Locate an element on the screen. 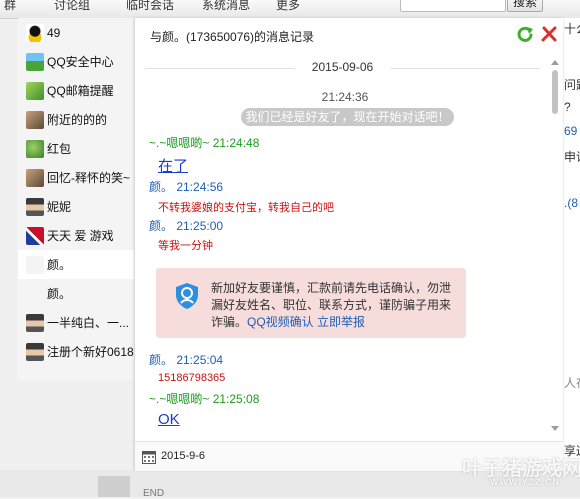 The width and height of the screenshot is (580, 499). background-text-fragment: 申请 is located at coordinates (572, 157).